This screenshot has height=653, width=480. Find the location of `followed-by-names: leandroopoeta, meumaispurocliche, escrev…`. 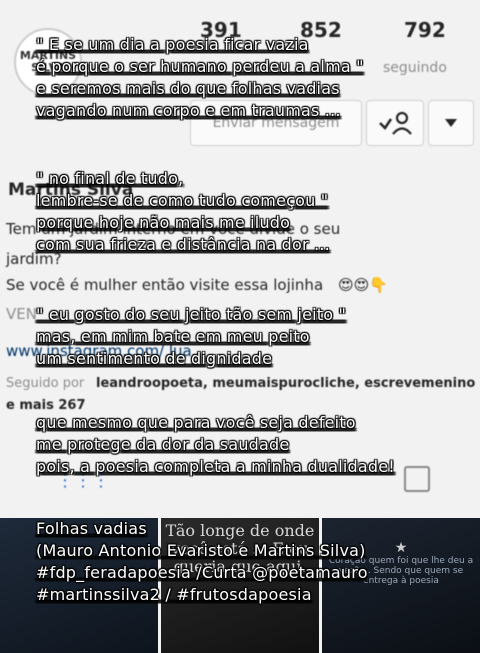

followed-by-names: leandroopoeta, meumaispurocliche, escrev… is located at coordinates (285, 383).